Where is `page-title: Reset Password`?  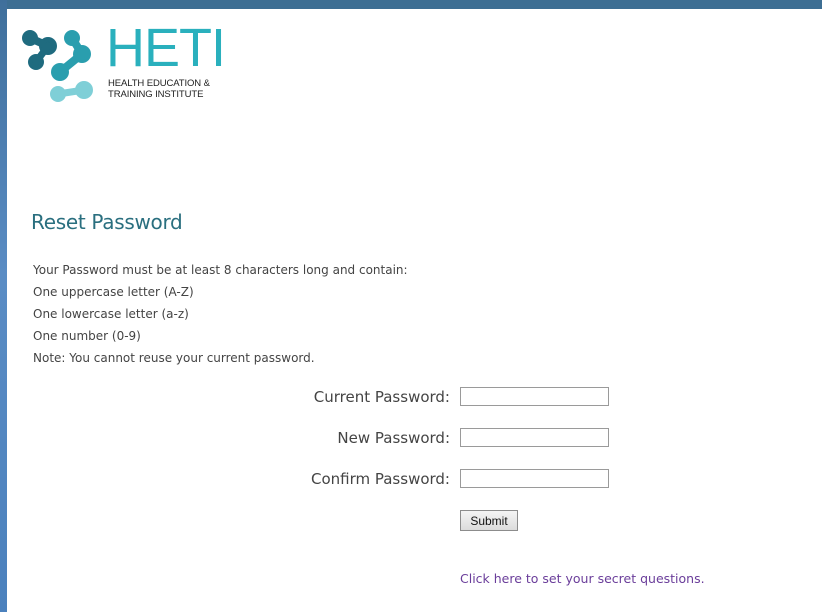
page-title: Reset Password is located at coordinates (107, 222).